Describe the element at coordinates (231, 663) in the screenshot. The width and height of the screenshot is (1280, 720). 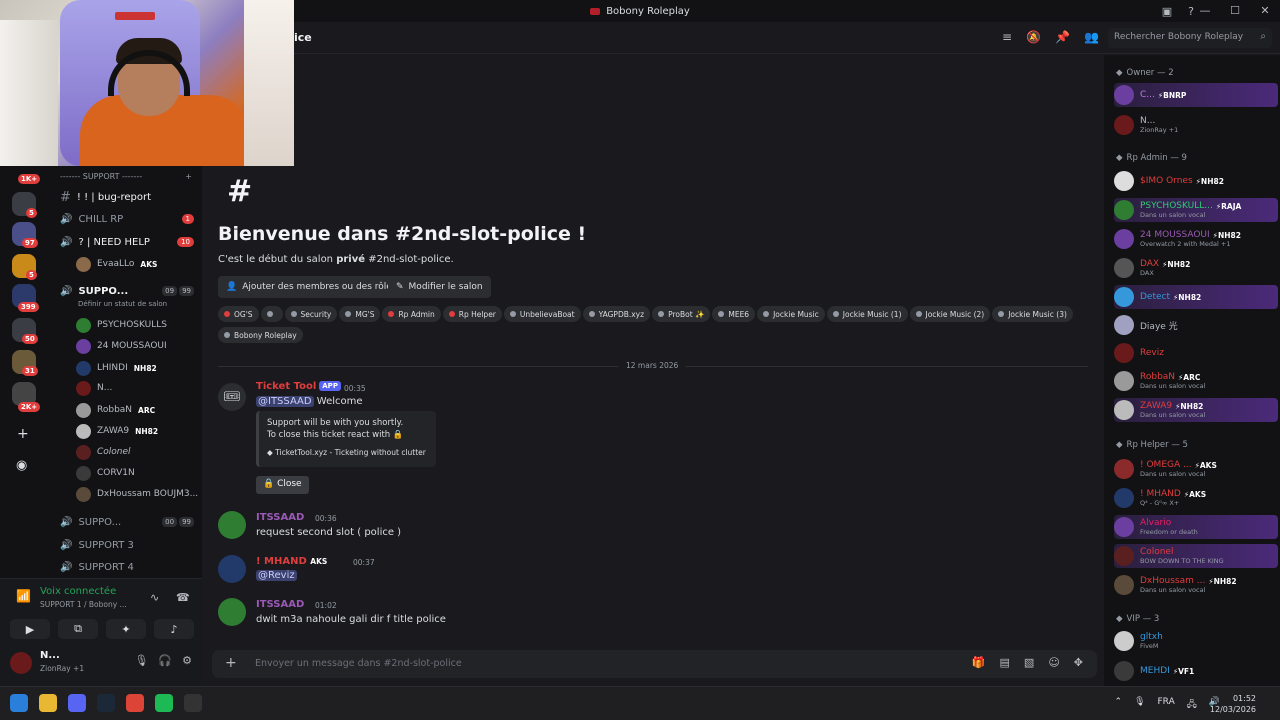
I see `attach-icon: +` at that location.